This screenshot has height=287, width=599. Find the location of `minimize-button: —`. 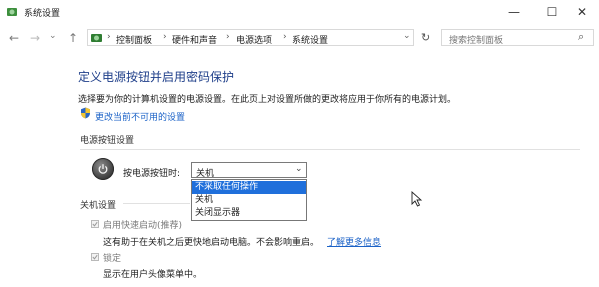

minimize-button: — is located at coordinates (514, 12).